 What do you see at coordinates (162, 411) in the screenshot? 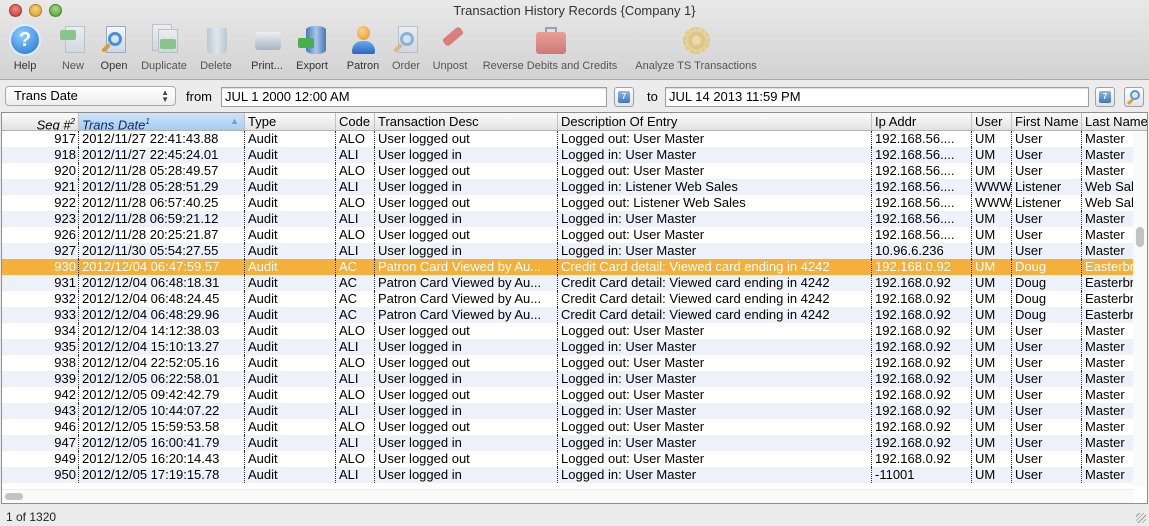
I see `cell-trans-date: 2012/12/05 10:44:07.22` at bounding box center [162, 411].